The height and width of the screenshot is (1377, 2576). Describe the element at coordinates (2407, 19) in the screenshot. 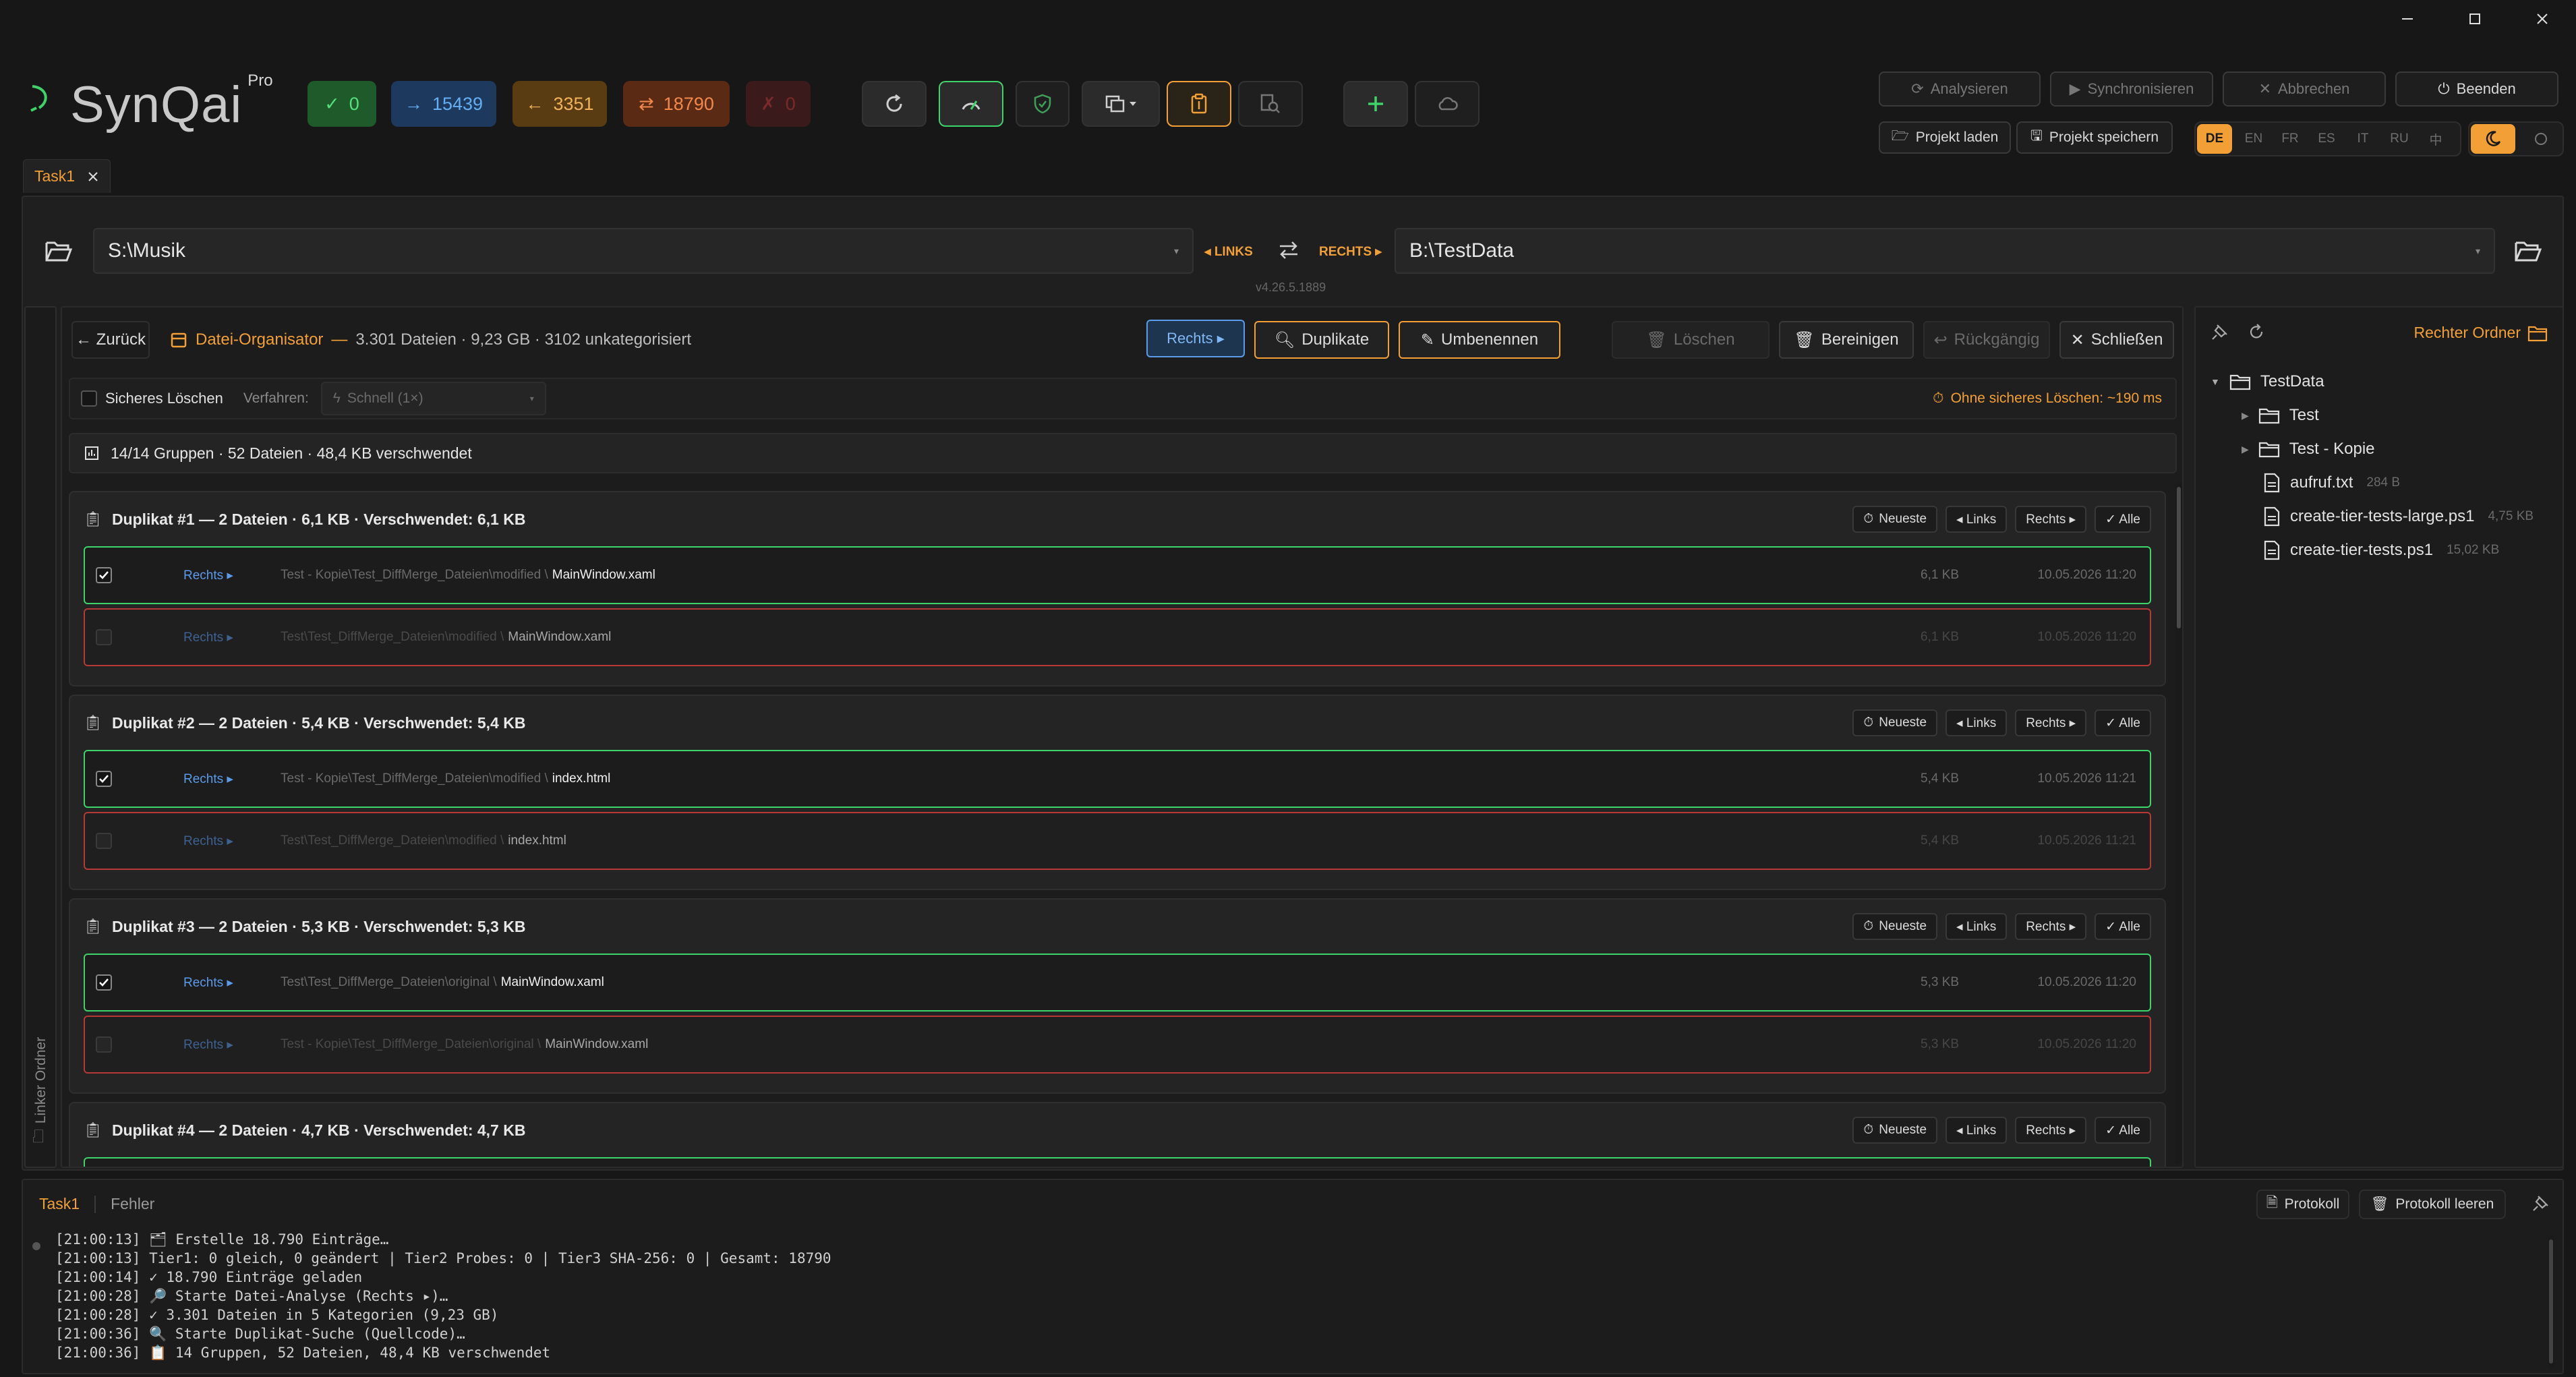

I see `minimize-icon` at that location.